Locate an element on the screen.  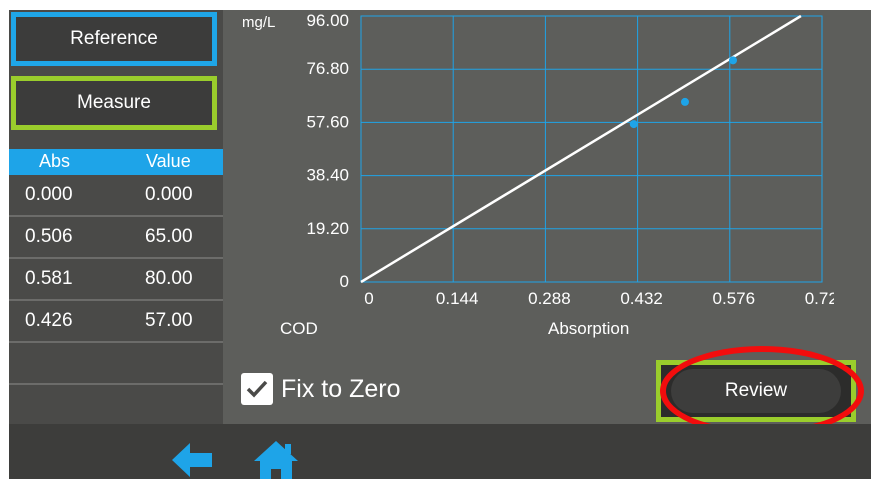
abs-header: Abs is located at coordinates (55, 161).